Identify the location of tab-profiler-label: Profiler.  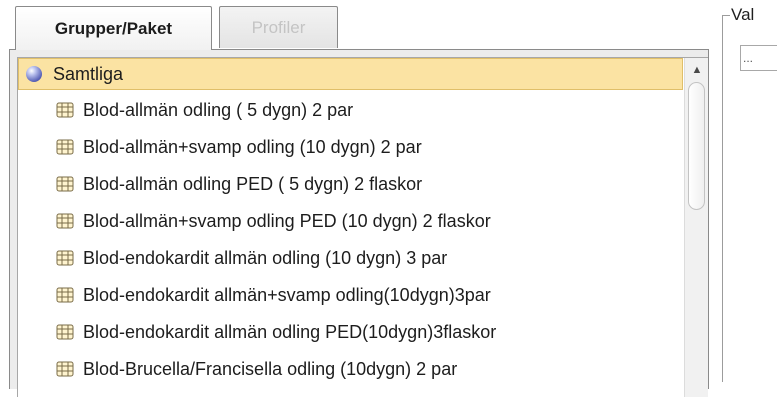
(278, 27).